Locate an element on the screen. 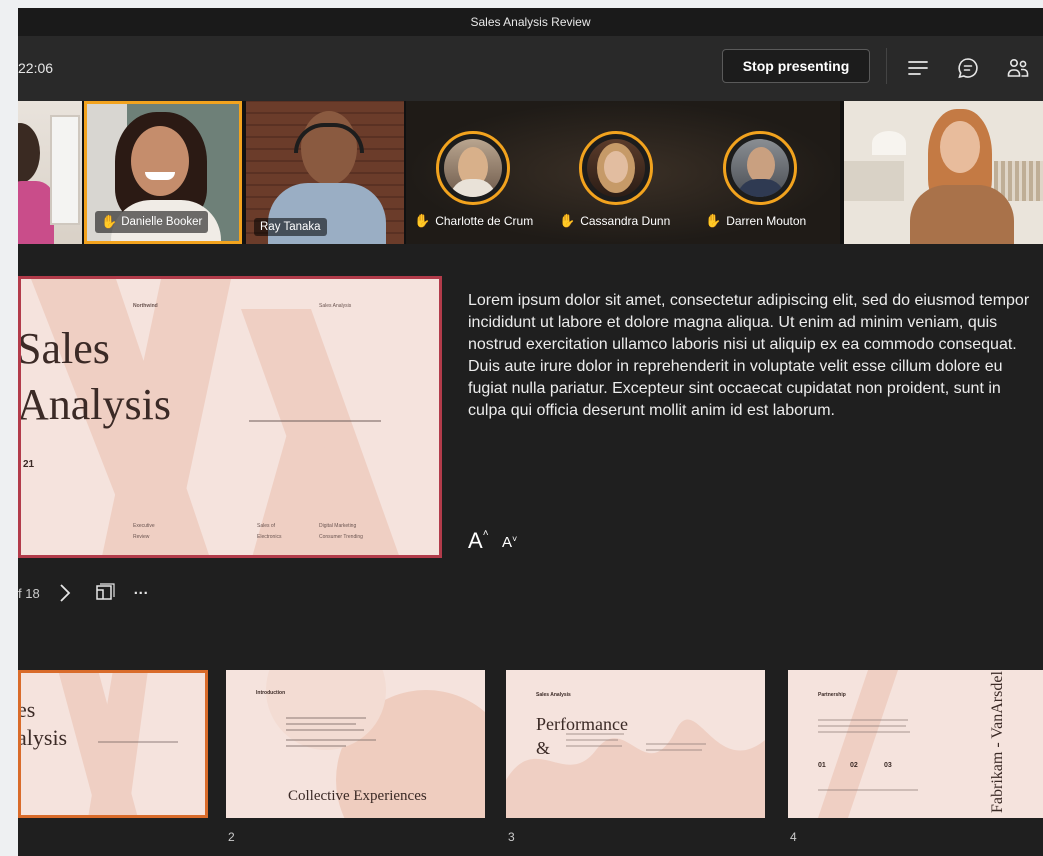  slide-navigation: f 18 ··· is located at coordinates (83, 593).